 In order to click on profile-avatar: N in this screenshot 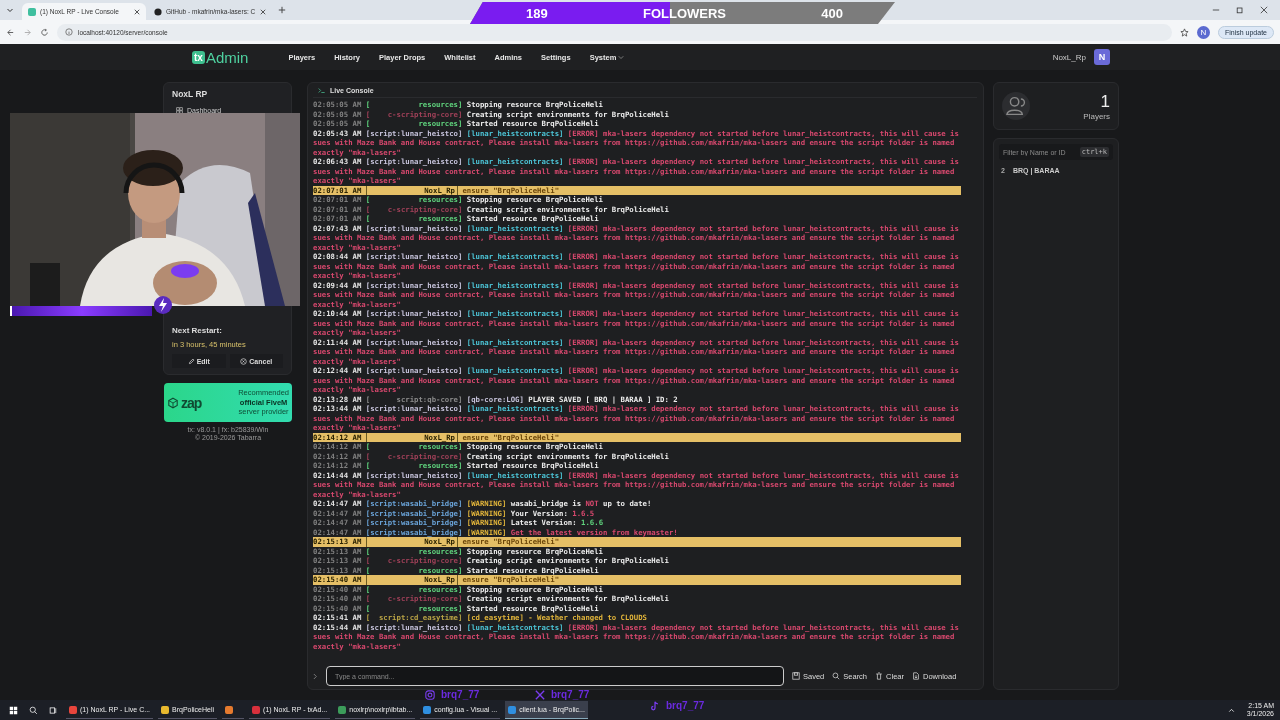, I will do `click(1203, 32)`.